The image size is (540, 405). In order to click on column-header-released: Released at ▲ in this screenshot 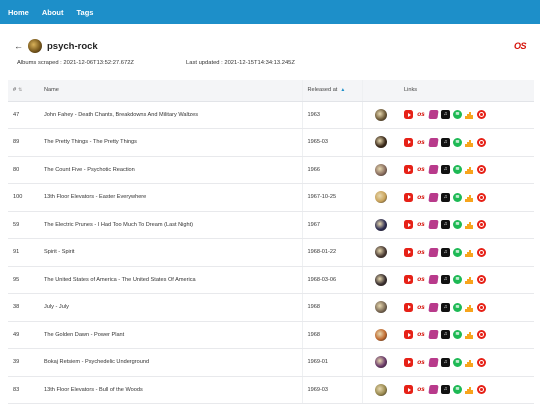, I will do `click(332, 91)`.